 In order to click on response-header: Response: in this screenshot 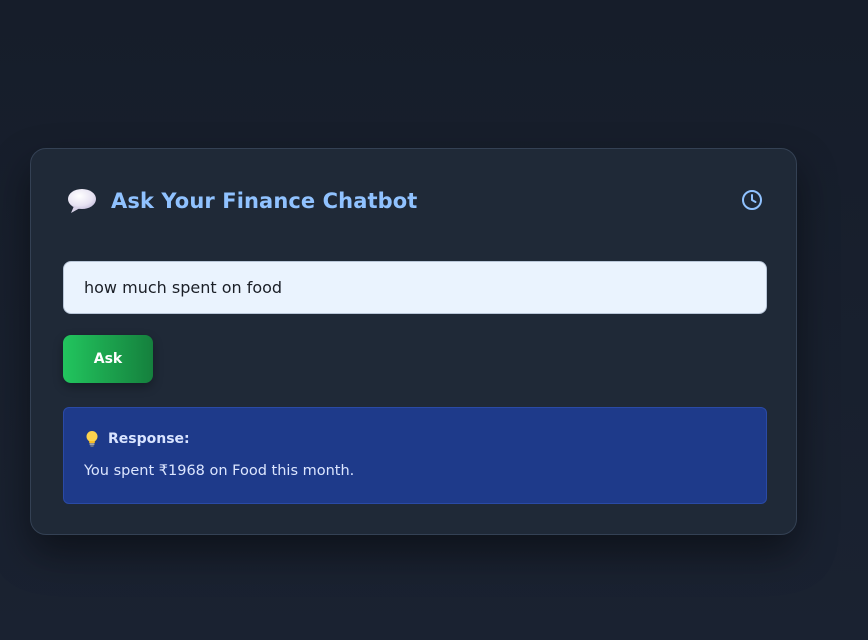, I will do `click(137, 439)`.